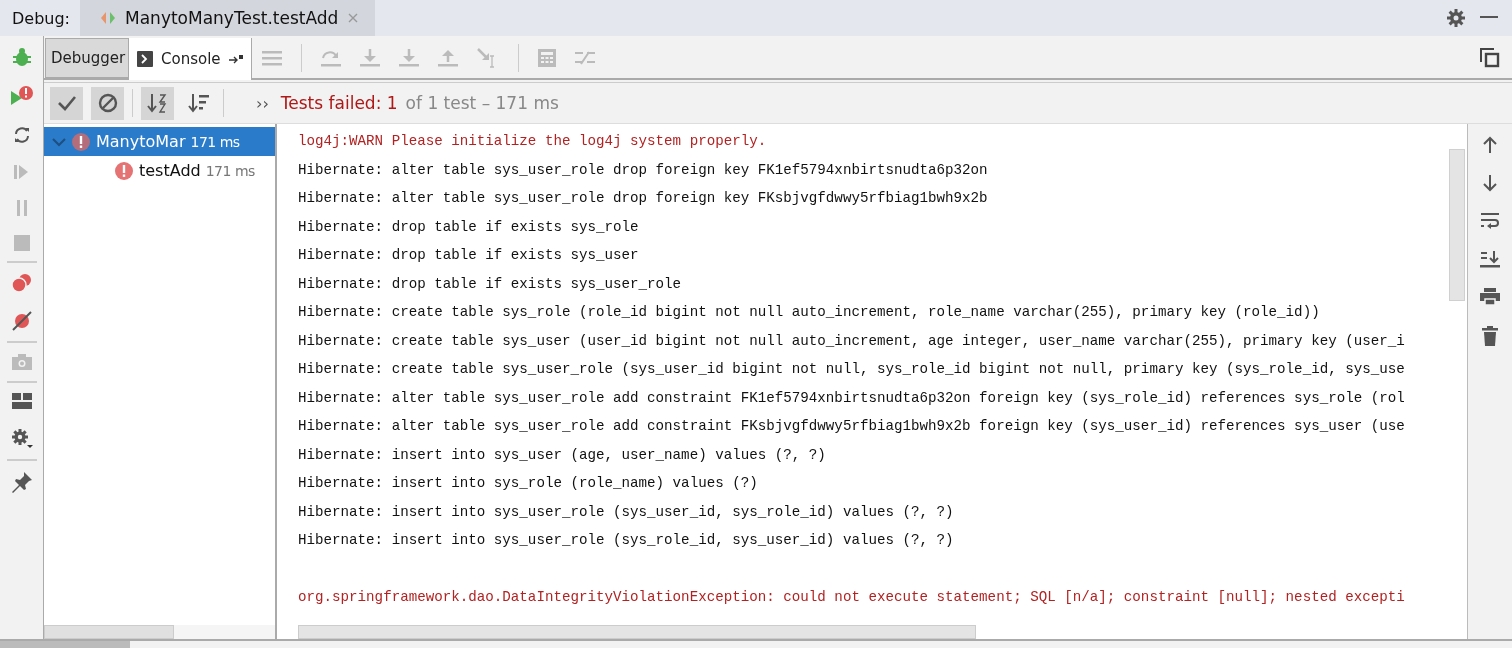  I want to click on rerun-failed-icon, so click(21, 96).